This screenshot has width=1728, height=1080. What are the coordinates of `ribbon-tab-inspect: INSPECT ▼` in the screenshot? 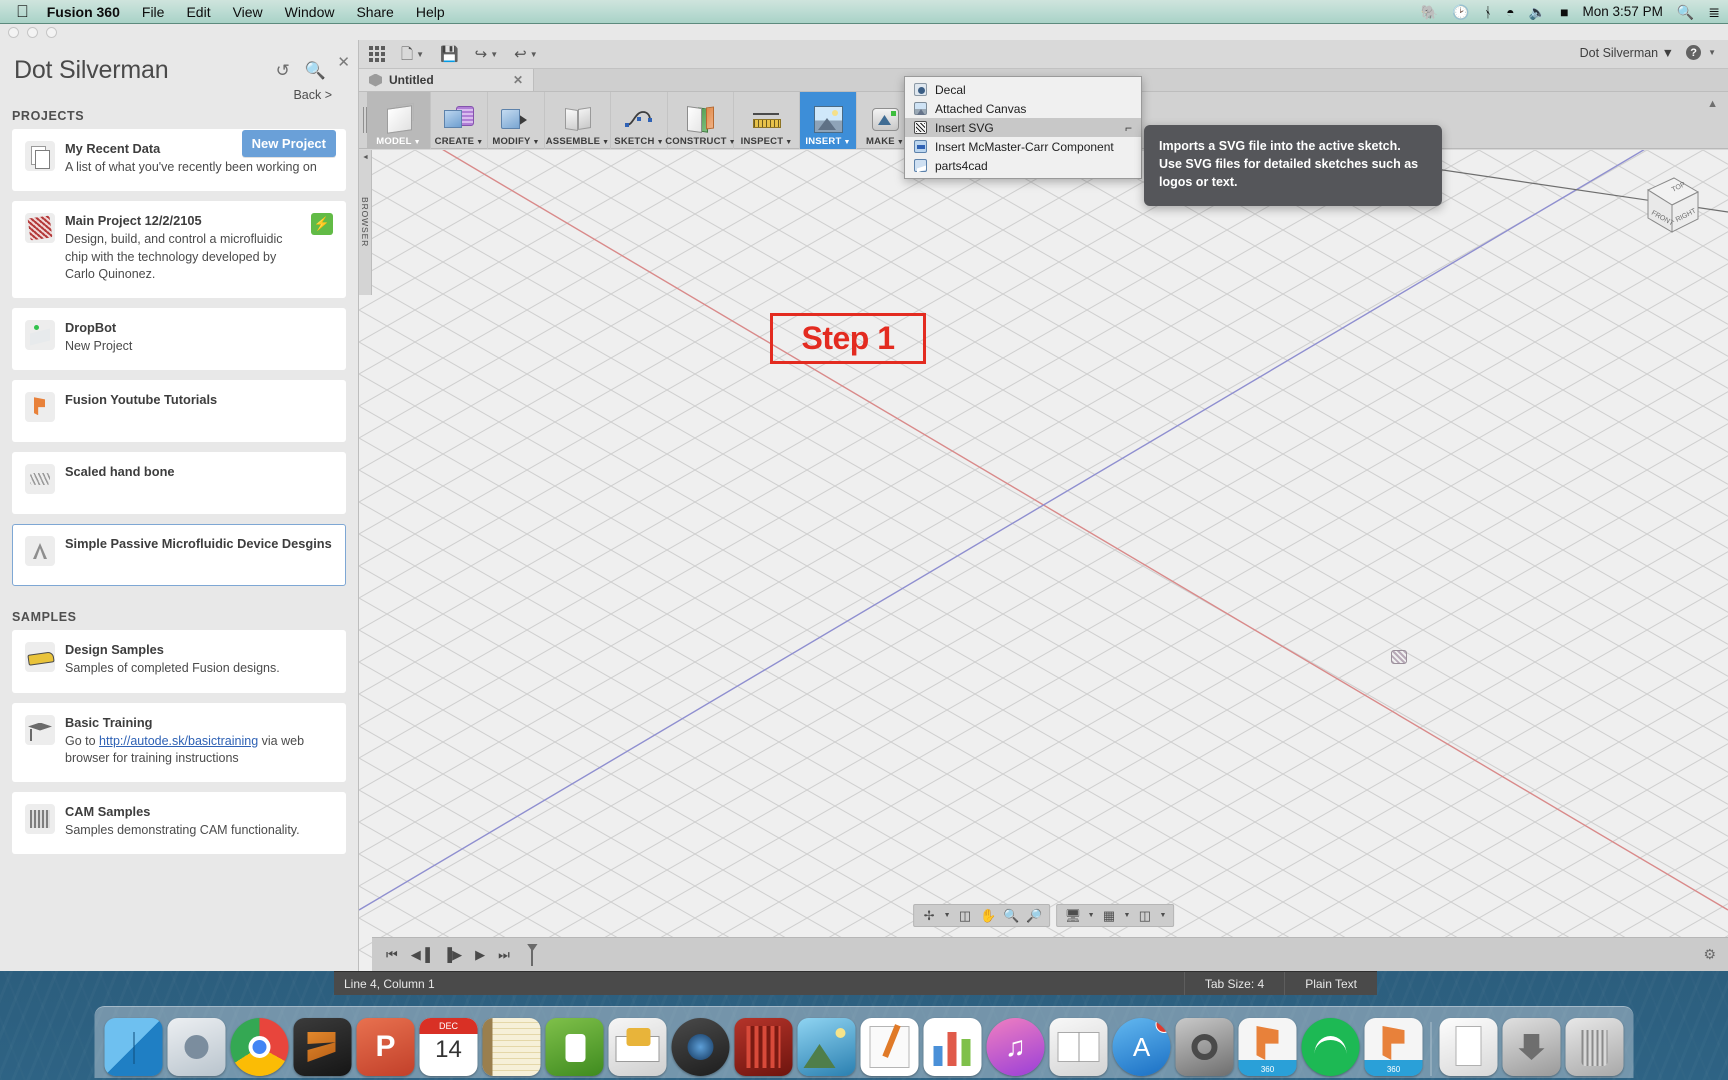 It's located at (767, 120).